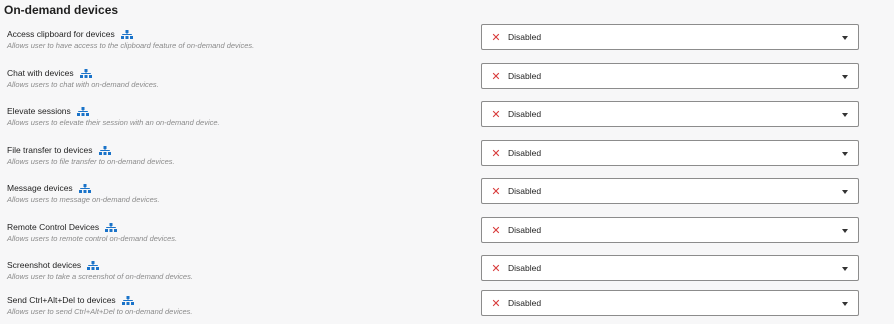 Image resolution: width=894 pixels, height=324 pixels. Describe the element at coordinates (53, 227) in the screenshot. I see `setting-label: Remote Control Devices` at that location.